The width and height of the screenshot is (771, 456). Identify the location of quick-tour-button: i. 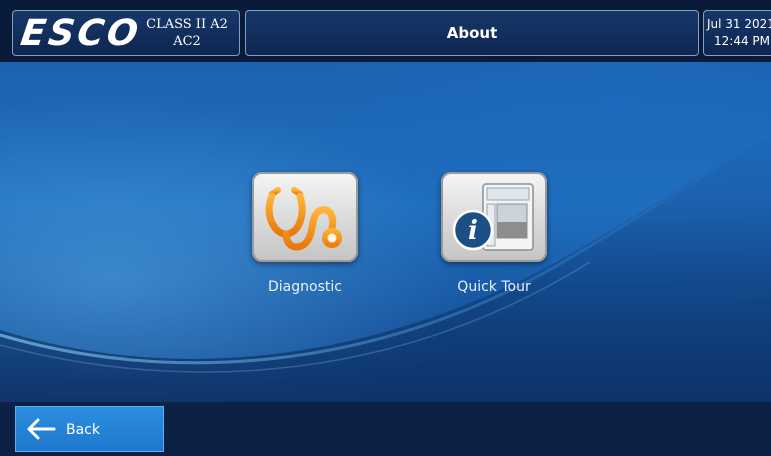
(494, 217).